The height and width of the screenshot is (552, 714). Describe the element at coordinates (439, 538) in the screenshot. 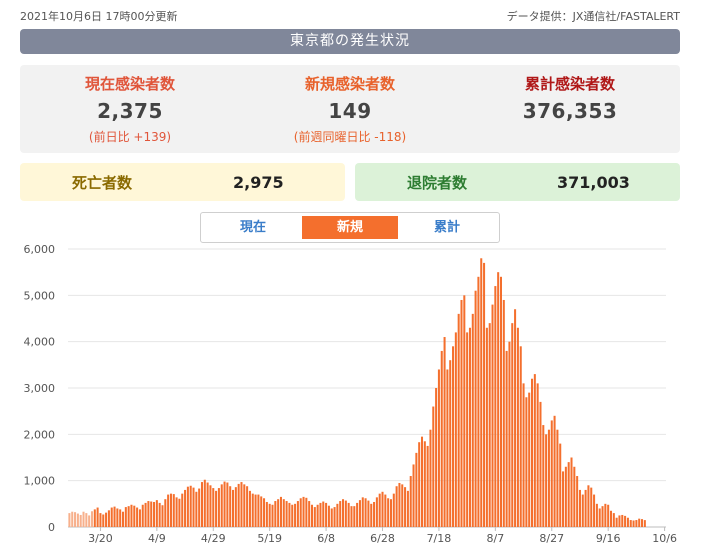

I see `x-tick-label: 7/18` at that location.